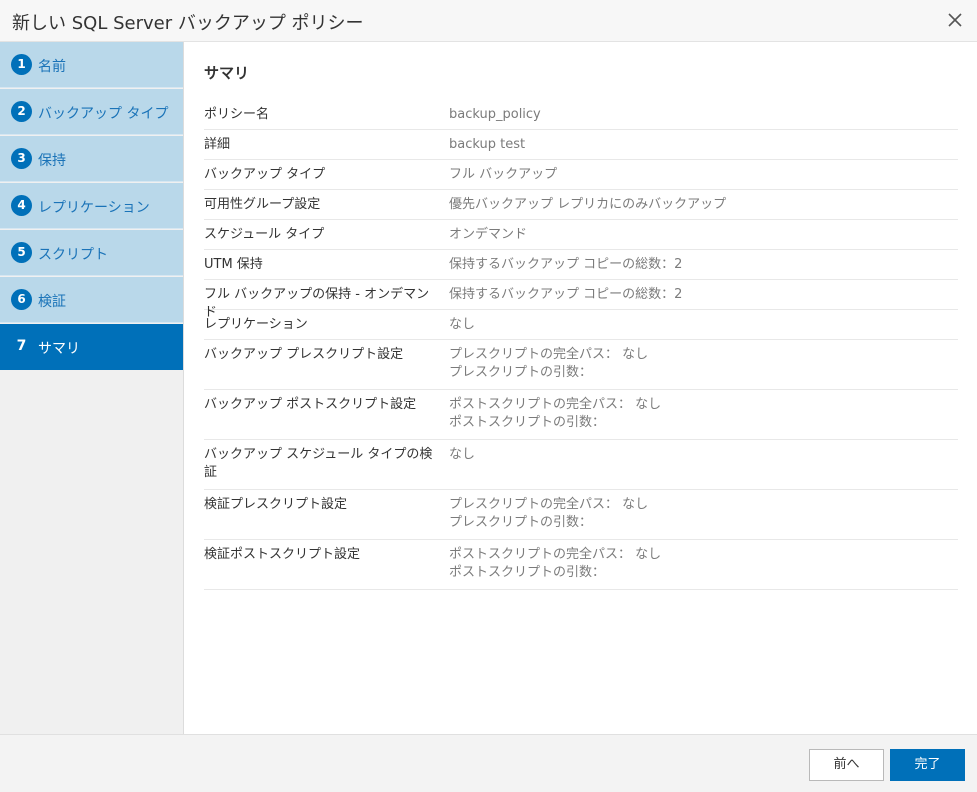 Image resolution: width=977 pixels, height=792 pixels. I want to click on step-label: バックアップ タイプ, so click(103, 114).